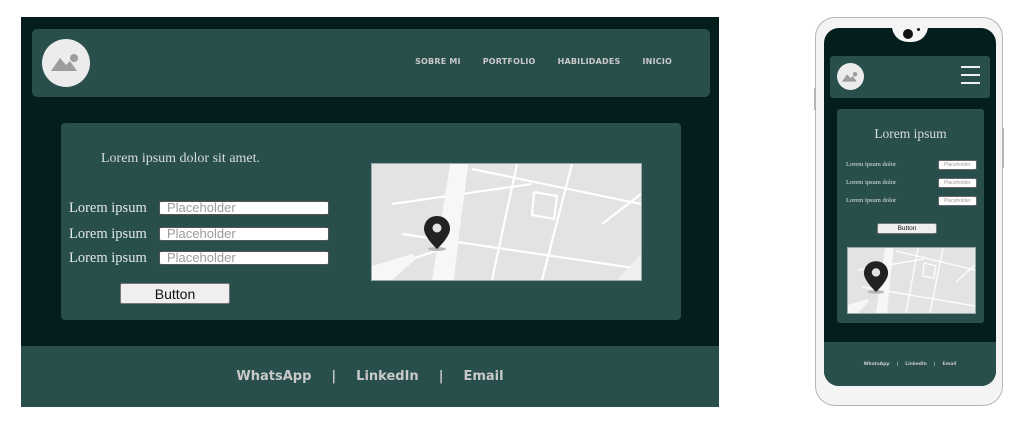  I want to click on map-streets, so click(506, 222).